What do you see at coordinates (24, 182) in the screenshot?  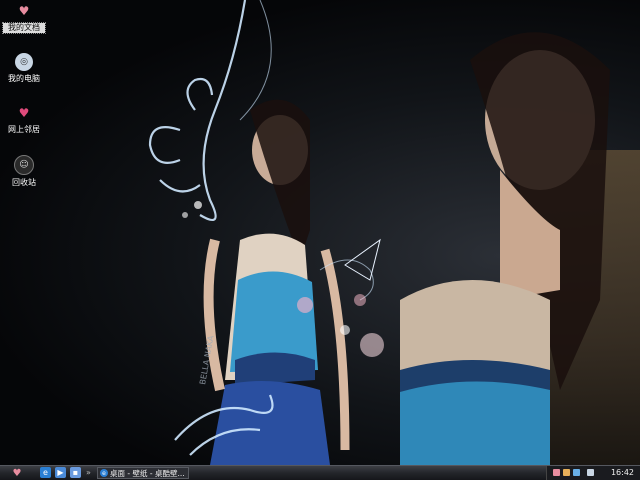 I see `desktop-icon-label: 回收站` at bounding box center [24, 182].